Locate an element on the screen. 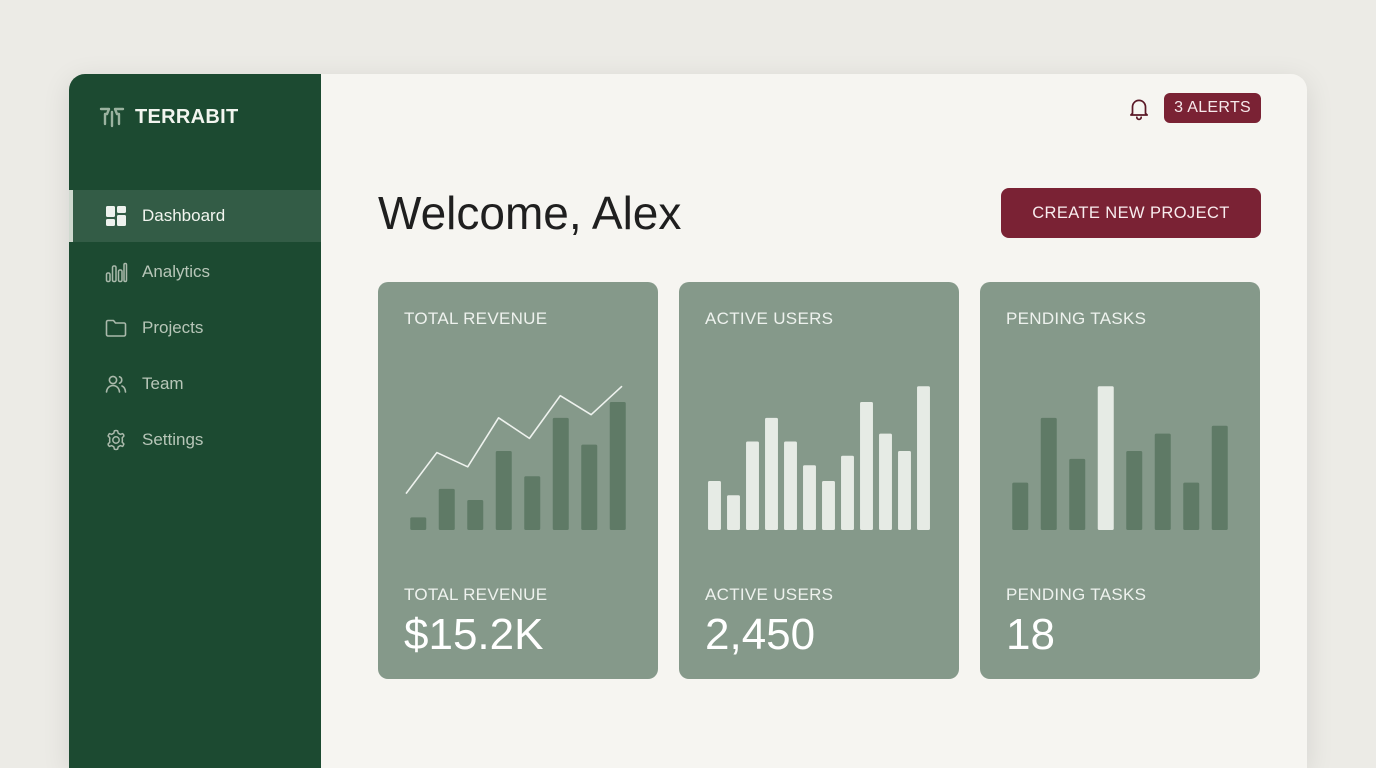 The height and width of the screenshot is (768, 1376). dashboard-icon is located at coordinates (116, 216).